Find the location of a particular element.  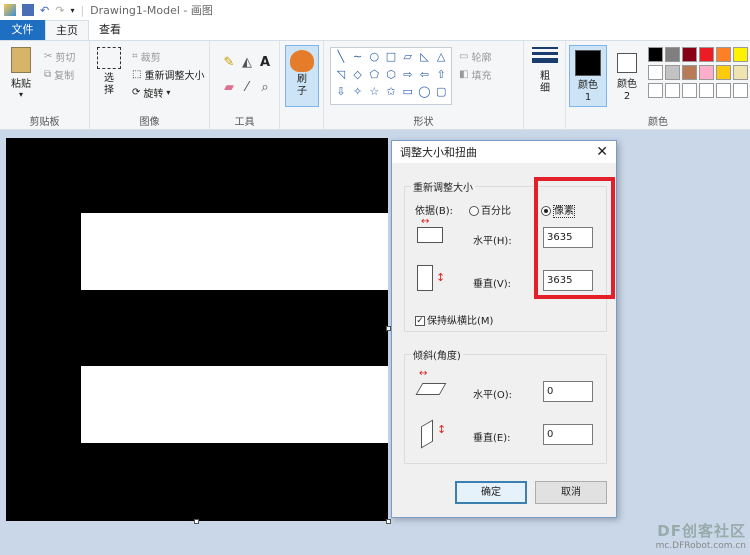

line-weight-icon is located at coordinates (545, 55).